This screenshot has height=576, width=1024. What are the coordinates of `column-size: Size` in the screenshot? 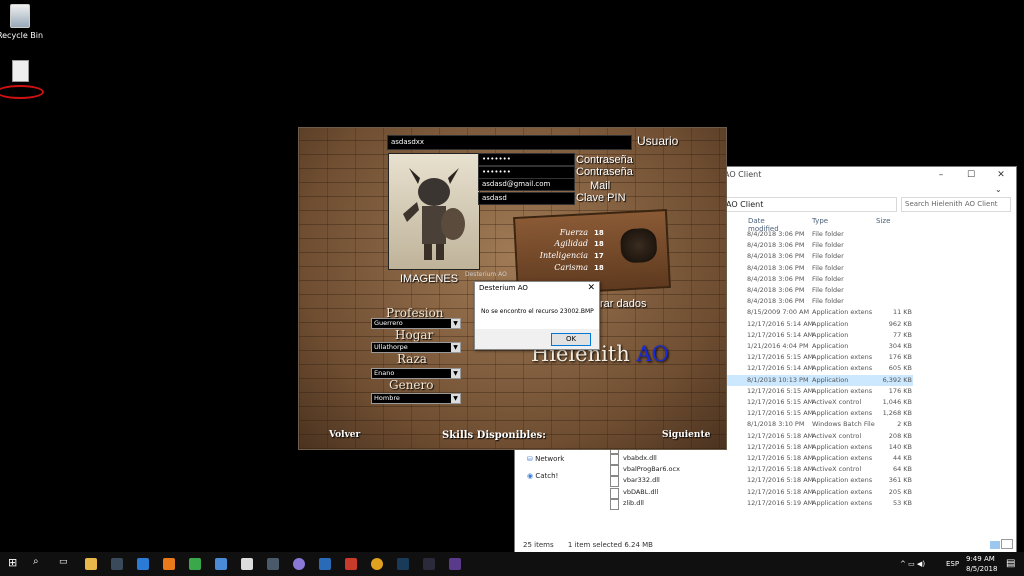 It's located at (883, 221).